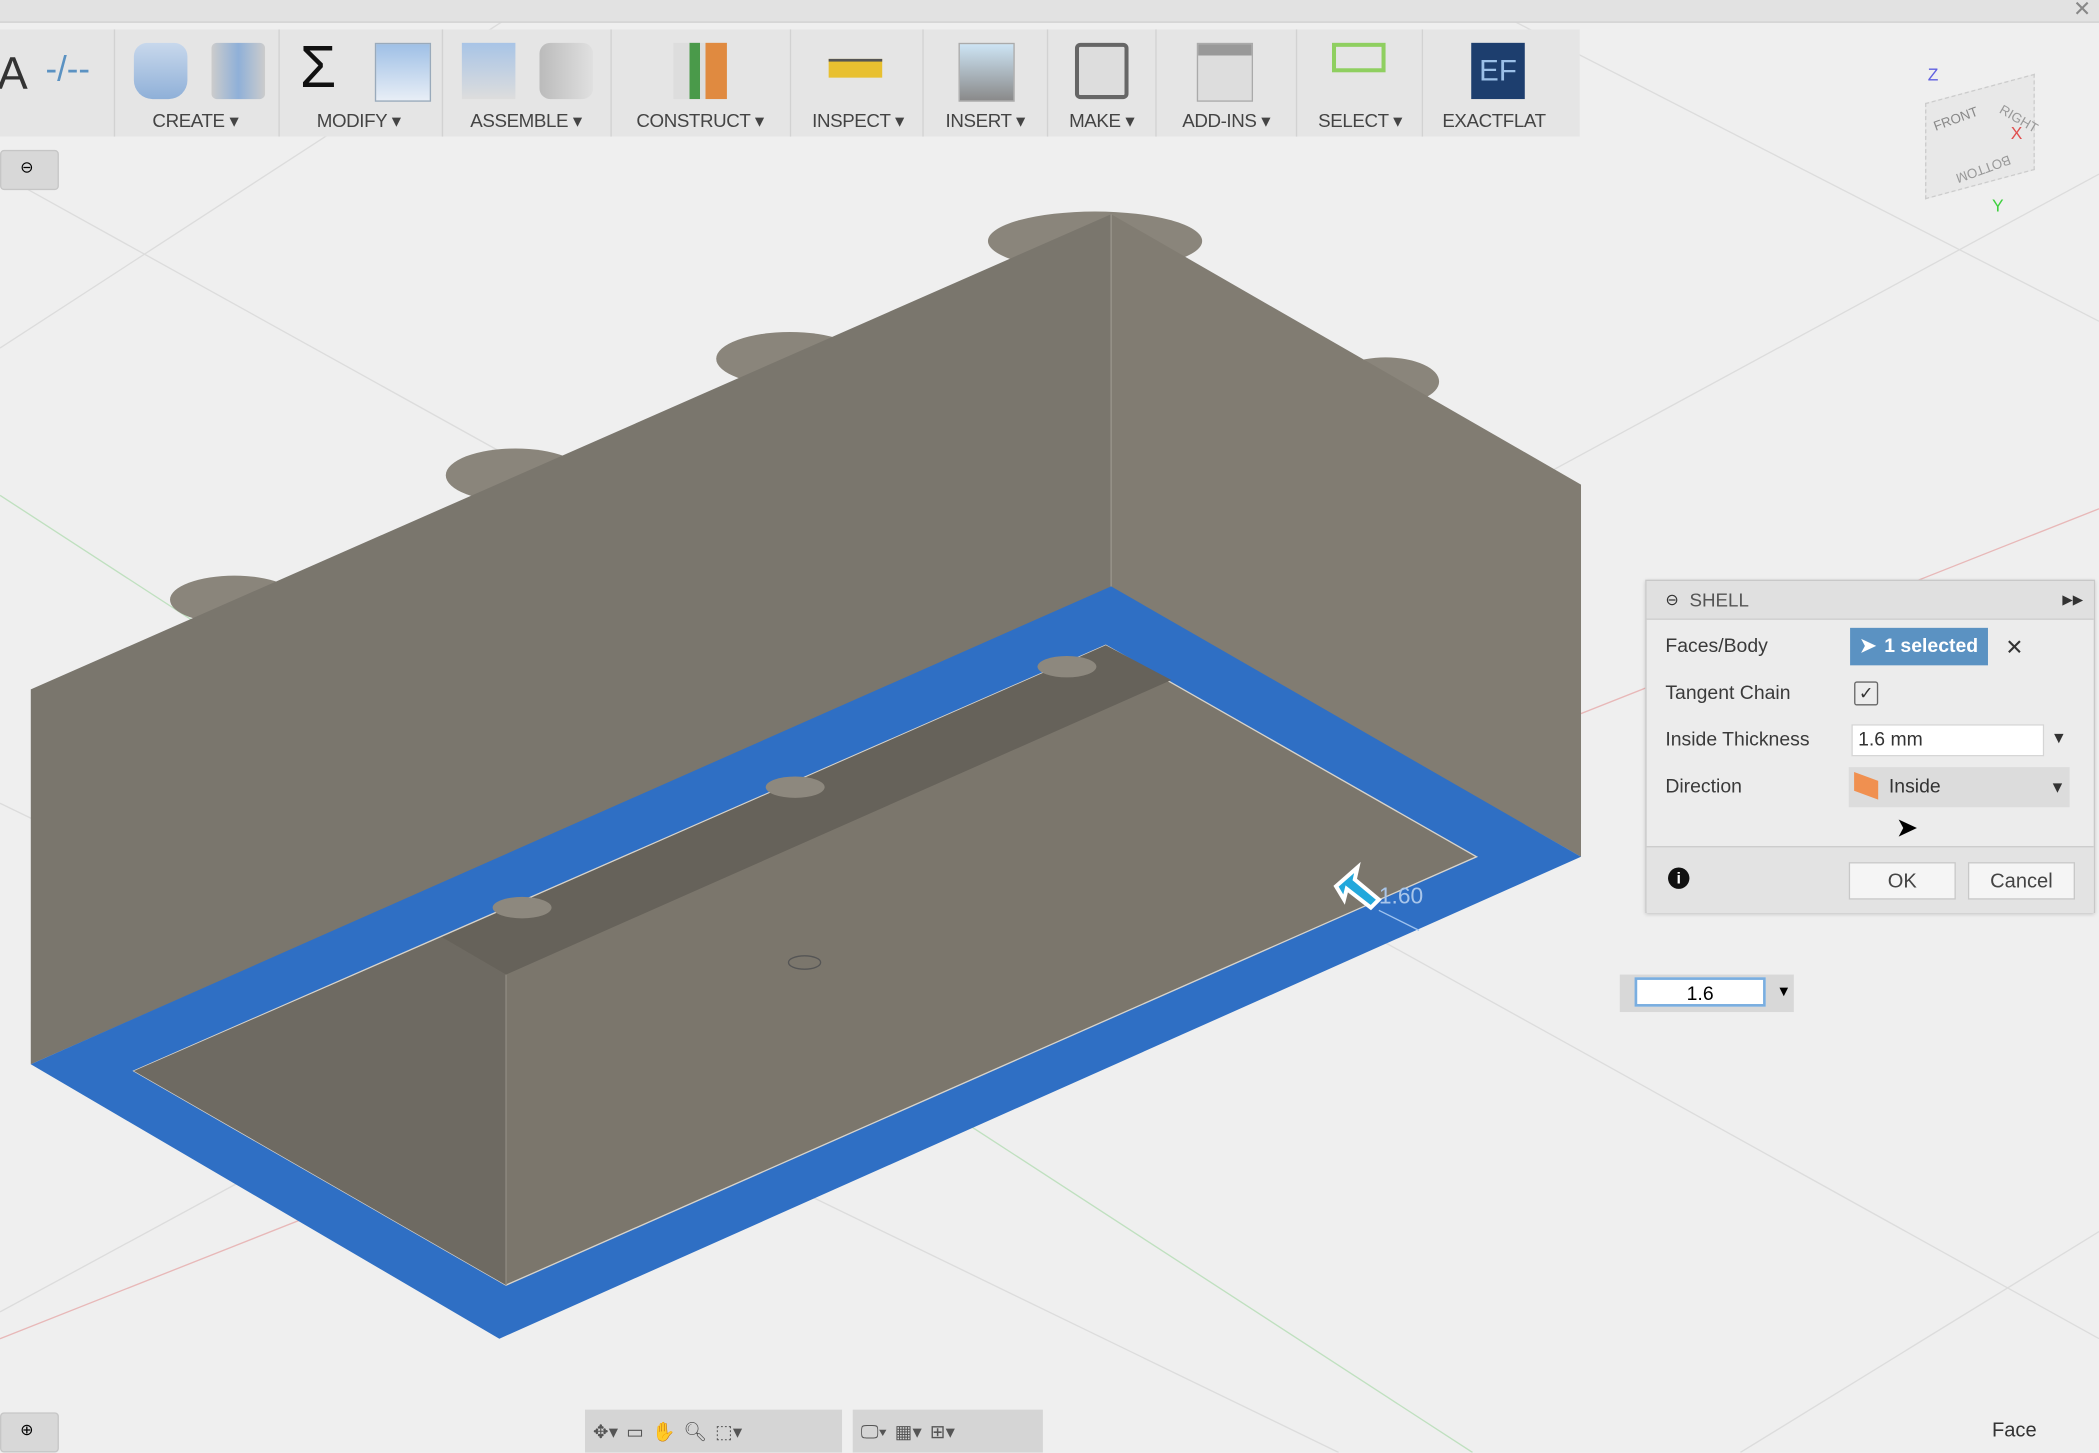 The image size is (2099, 1453). What do you see at coordinates (858, 121) in the screenshot?
I see `inspect-menu-label: INSPECT ▾` at bounding box center [858, 121].